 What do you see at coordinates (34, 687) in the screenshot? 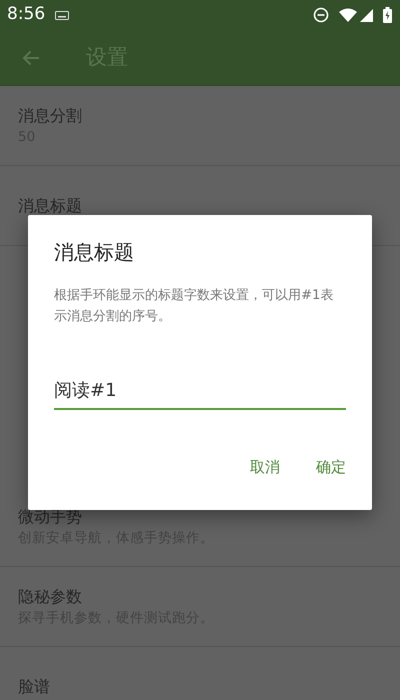
I see `setting-title: 脸谱` at bounding box center [34, 687].